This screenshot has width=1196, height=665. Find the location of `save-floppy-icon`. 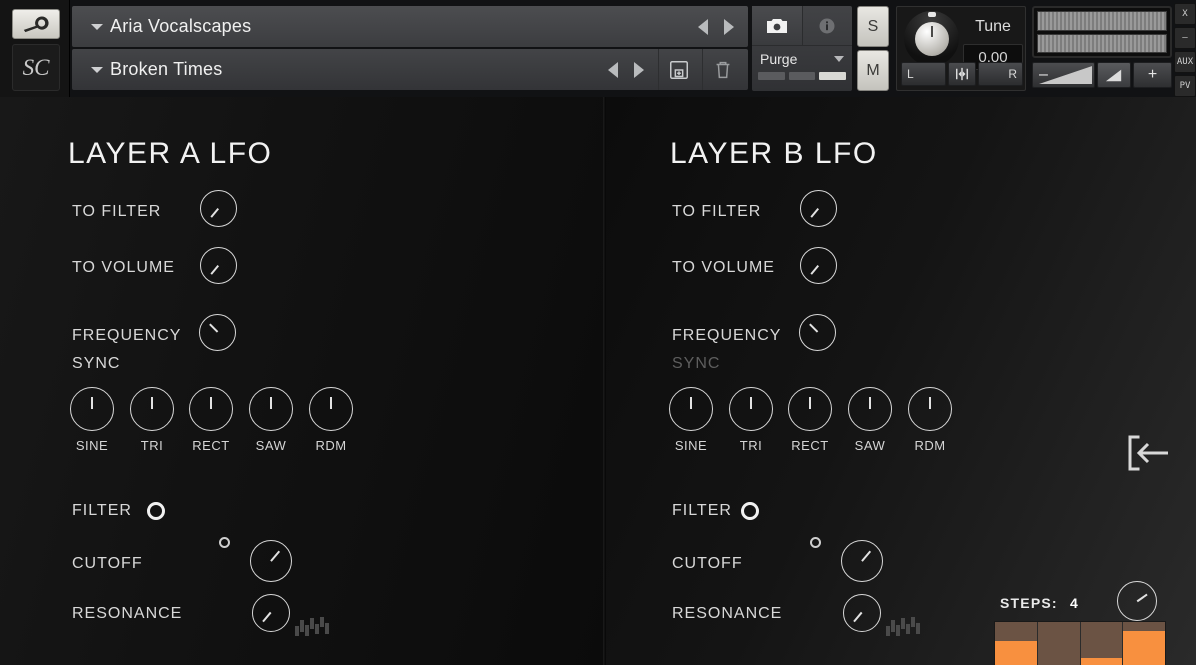

save-floppy-icon is located at coordinates (678, 69).